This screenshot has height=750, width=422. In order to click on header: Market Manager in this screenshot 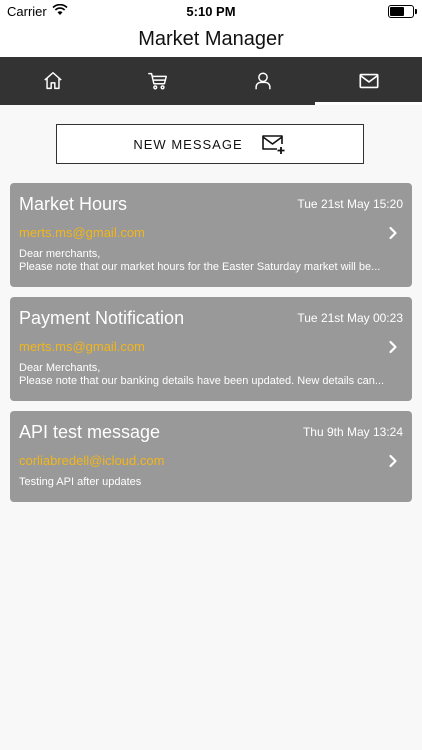, I will do `click(211, 39)`.